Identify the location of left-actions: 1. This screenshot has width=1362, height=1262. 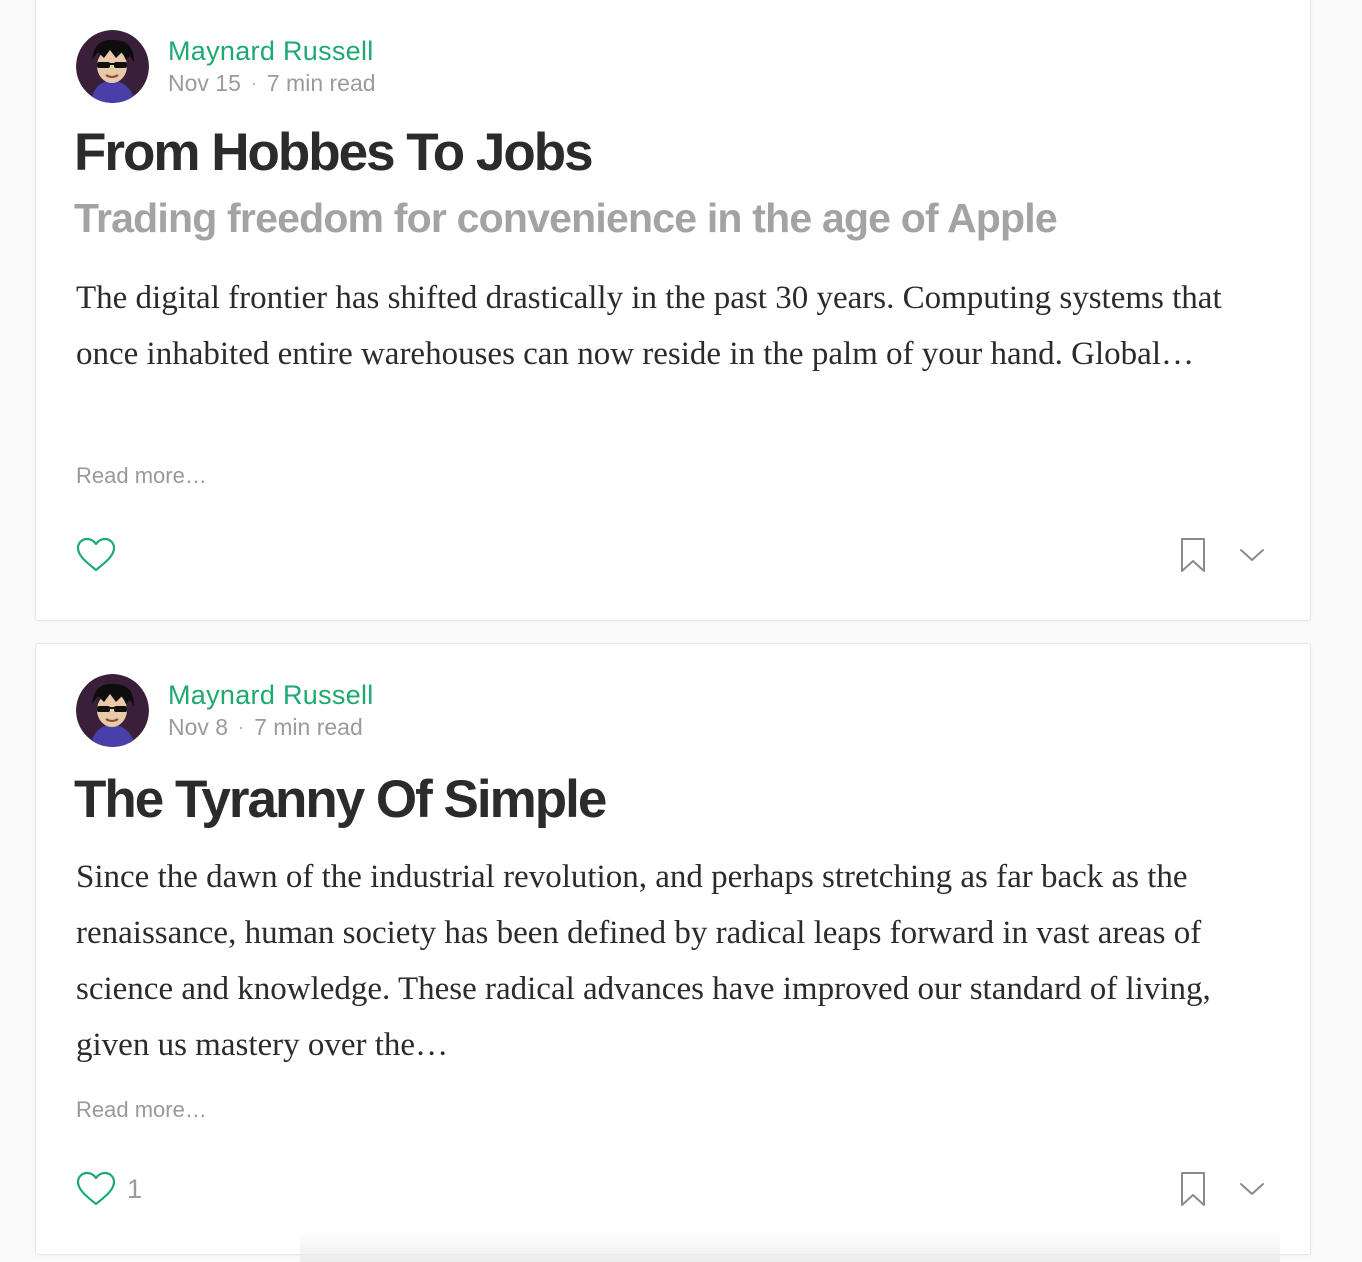
(109, 1189).